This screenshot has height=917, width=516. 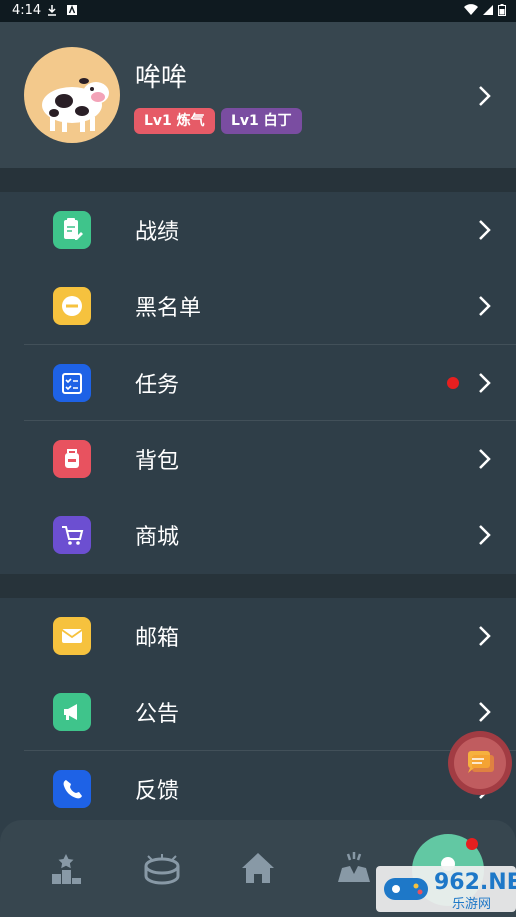 I want to click on status-bar: 4:14, so click(x=258, y=11).